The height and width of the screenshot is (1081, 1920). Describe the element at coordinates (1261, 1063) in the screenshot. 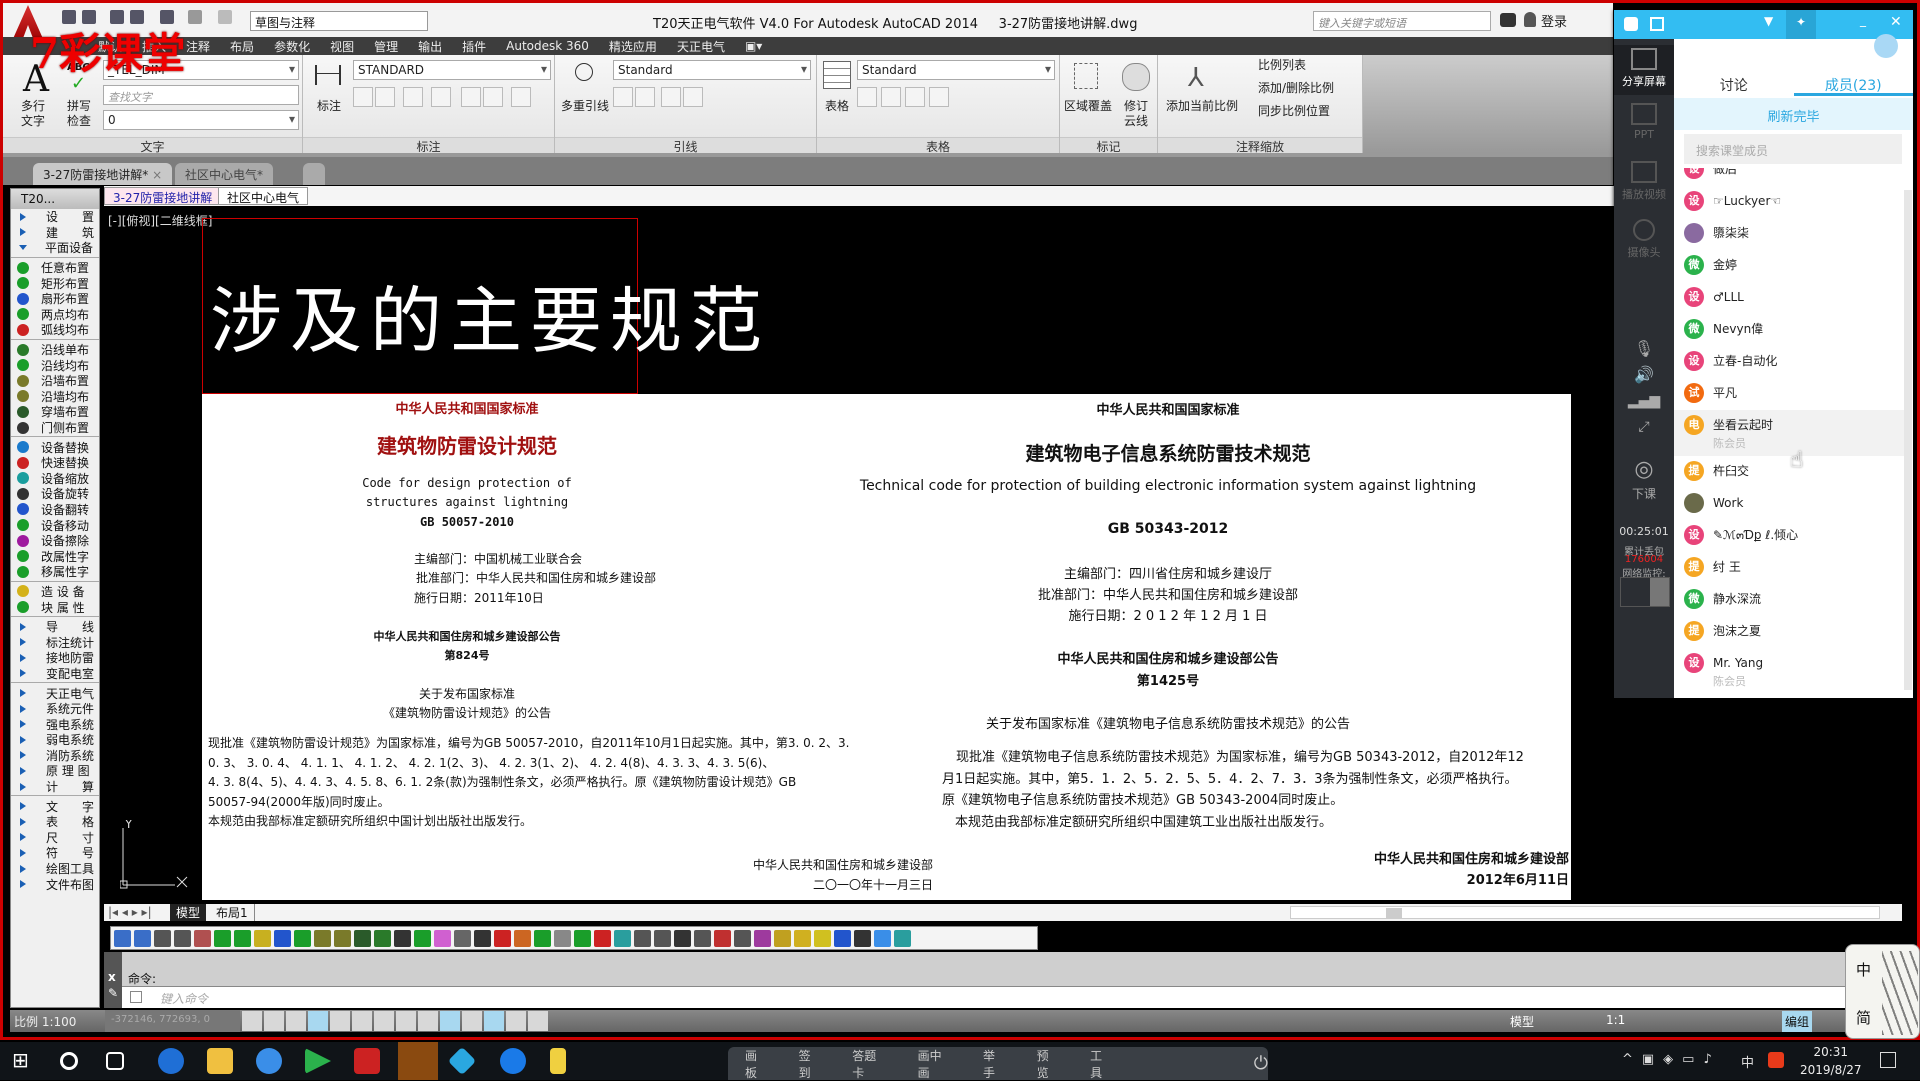

I see `power-icon: ⏻` at that location.